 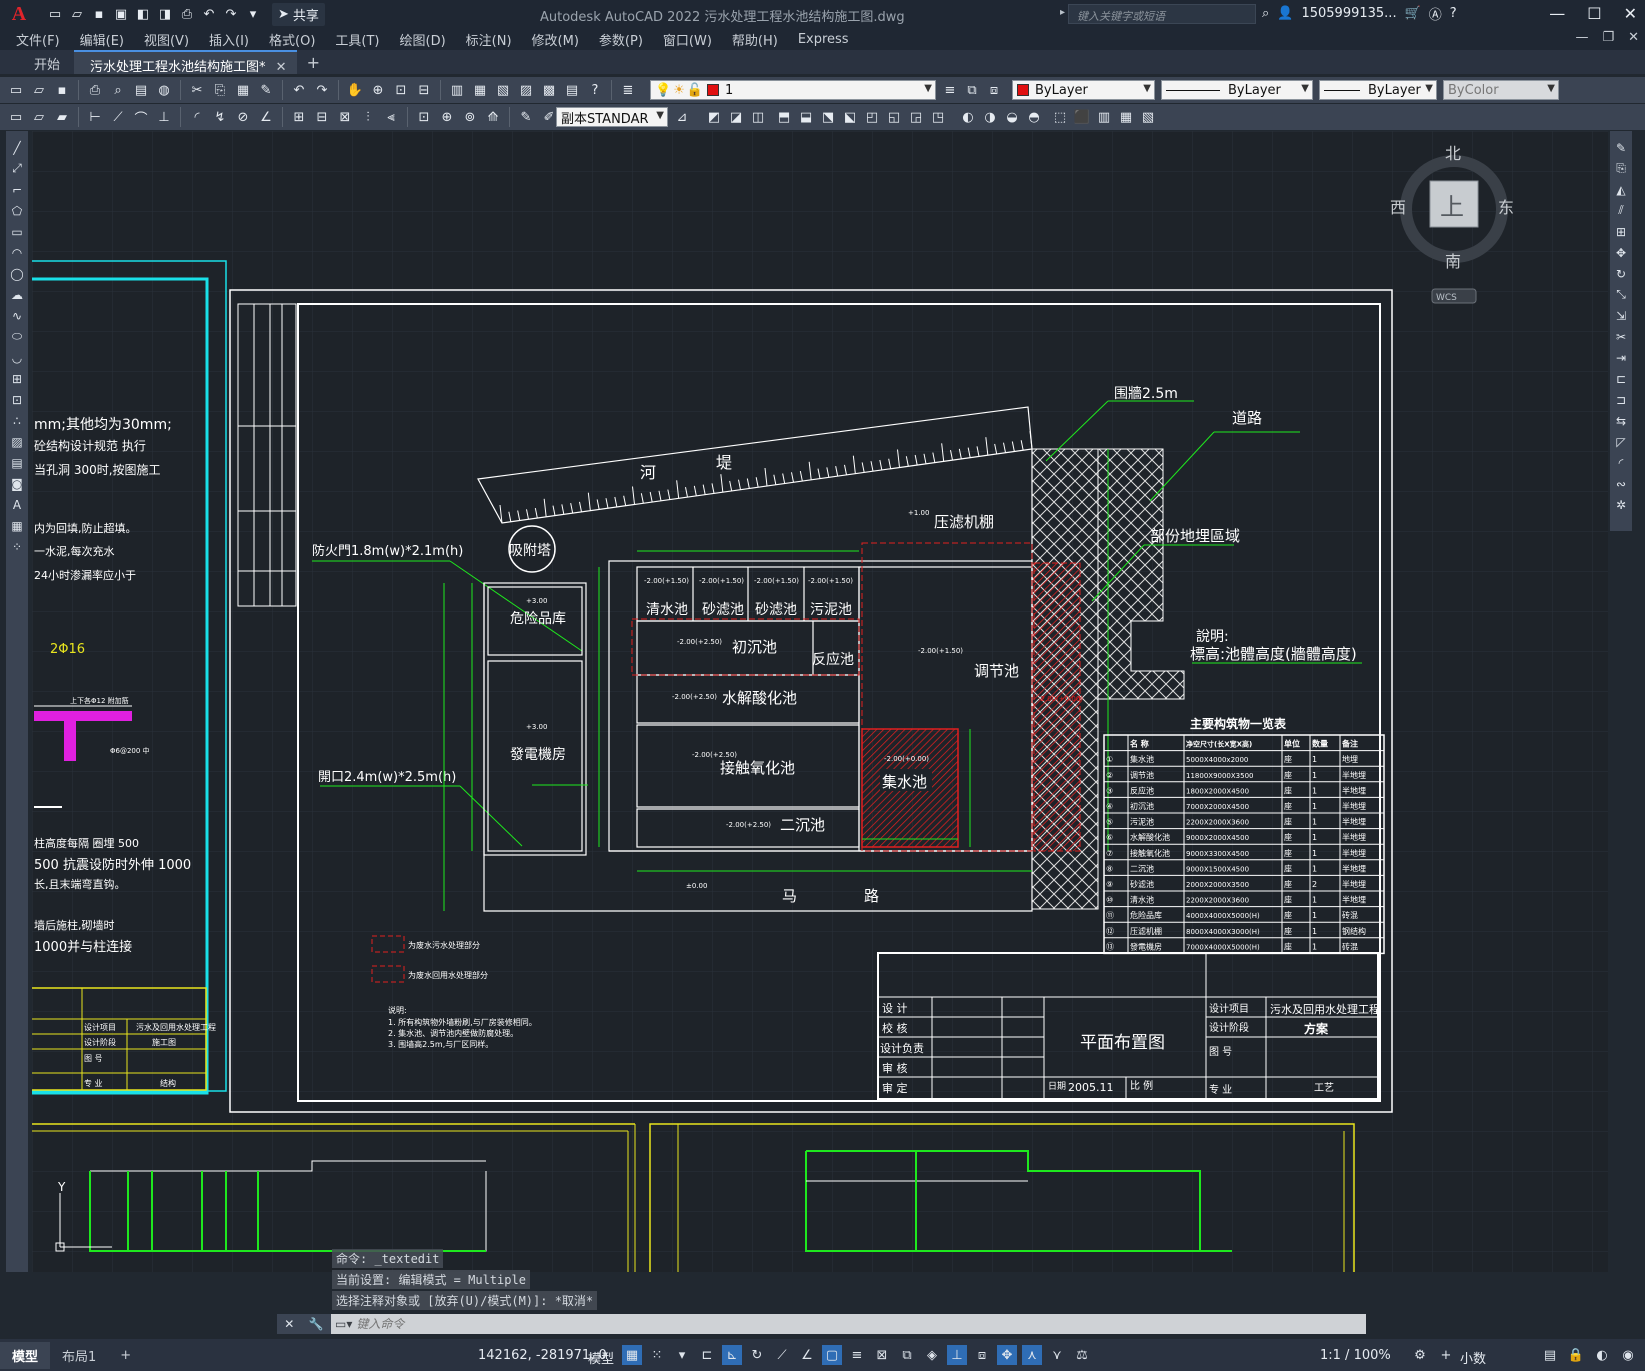 What do you see at coordinates (601, 1357) in the screenshot?
I see `space-toggle: 模型` at bounding box center [601, 1357].